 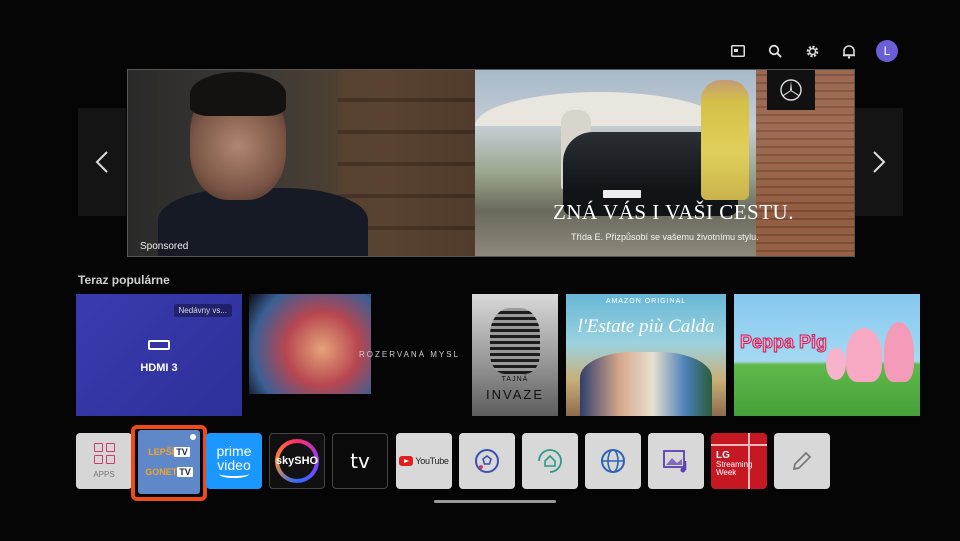 I want to click on hero-headline: ZNÁ VÁS I VAŠI CESTU., so click(x=673, y=212).